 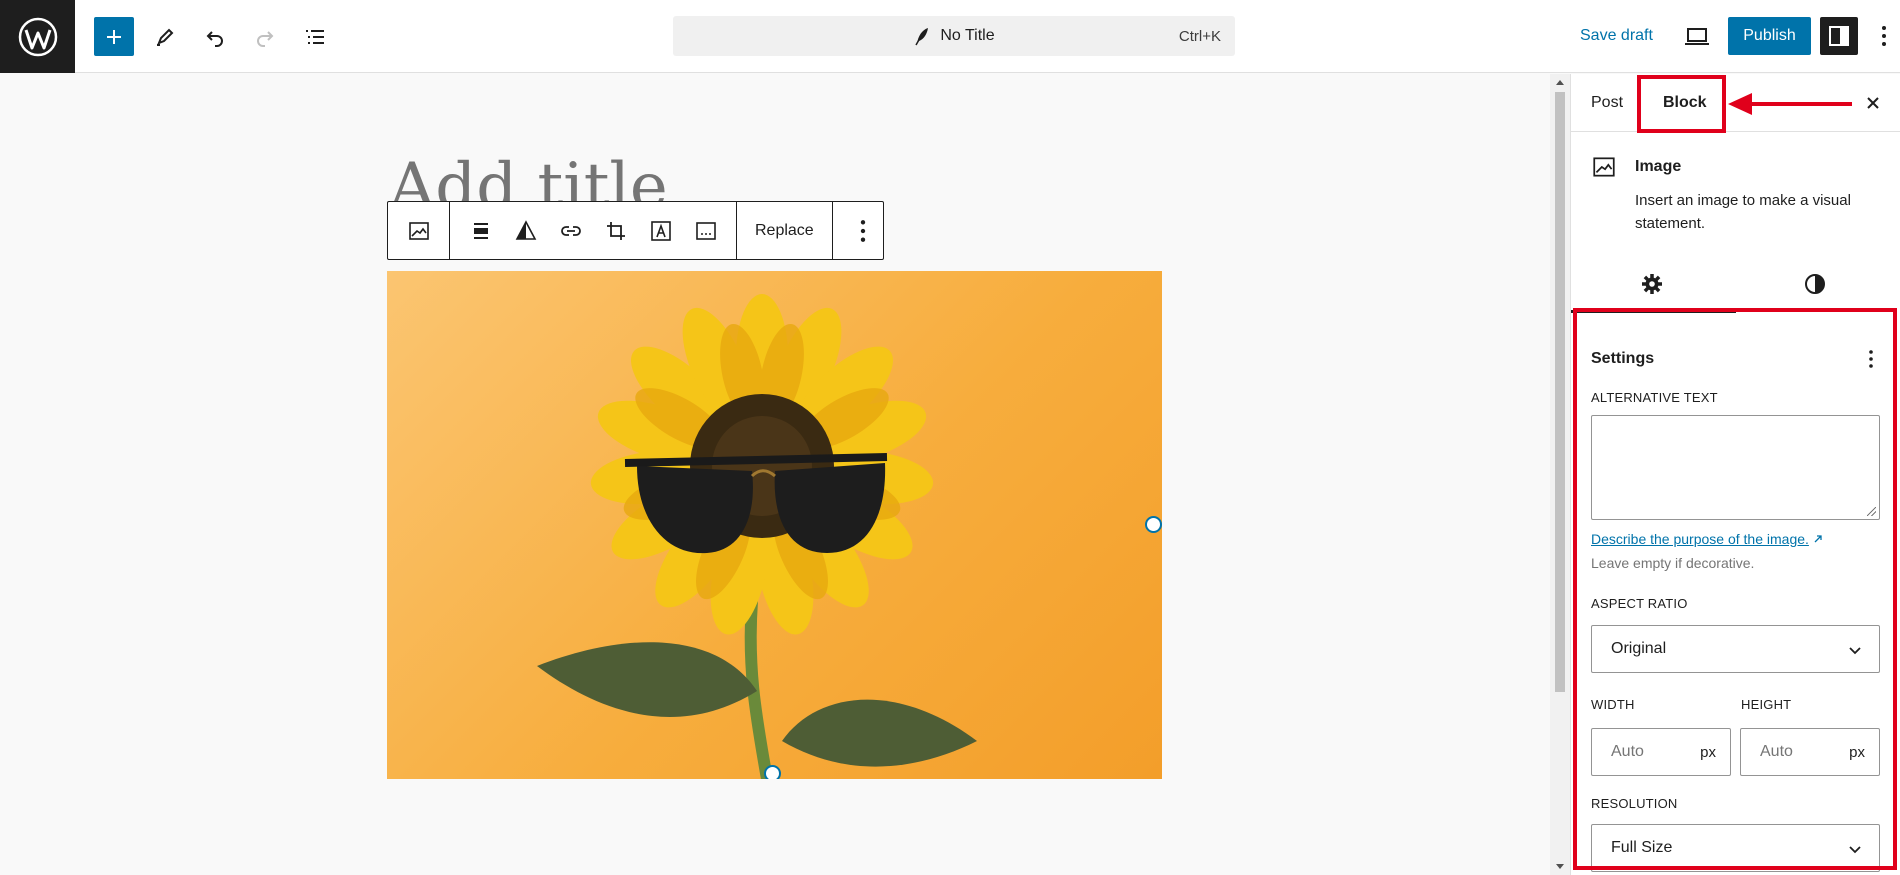 I want to click on tools-button, so click(x=165, y=36).